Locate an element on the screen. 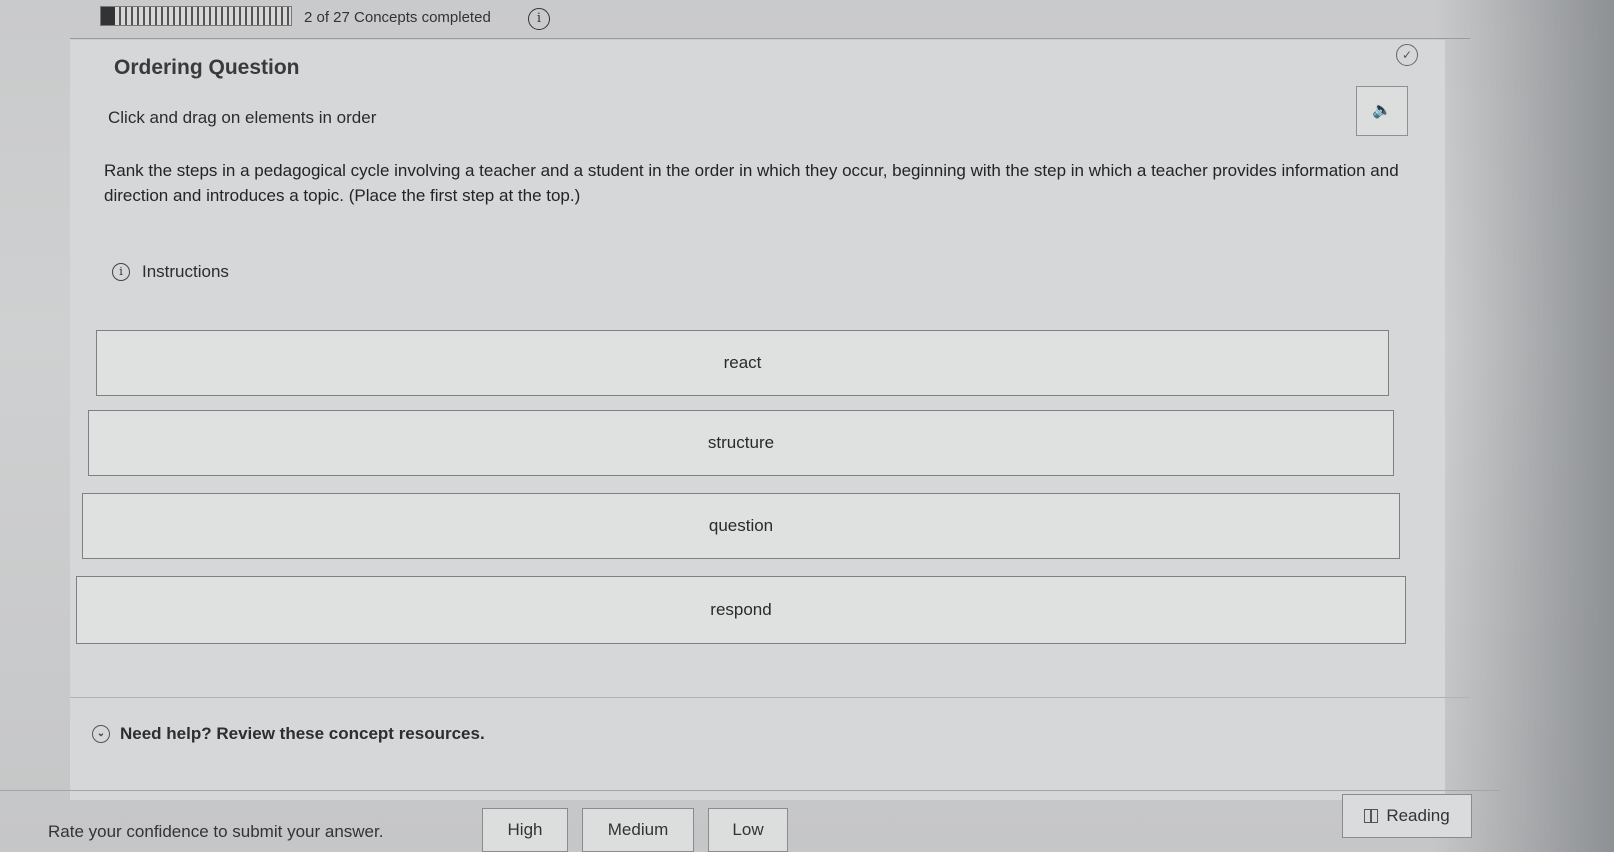  page-title: Ordering Question is located at coordinates (207, 67).